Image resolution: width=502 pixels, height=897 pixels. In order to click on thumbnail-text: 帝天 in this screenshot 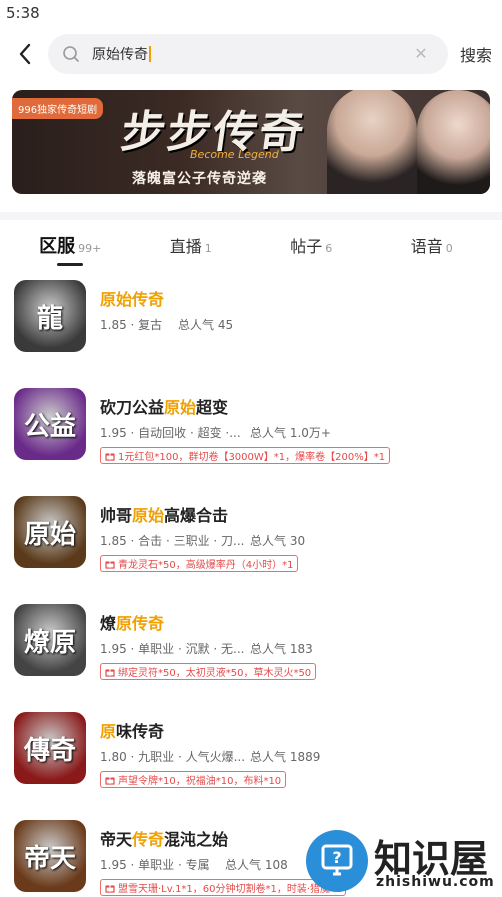, I will do `click(49, 858)`.